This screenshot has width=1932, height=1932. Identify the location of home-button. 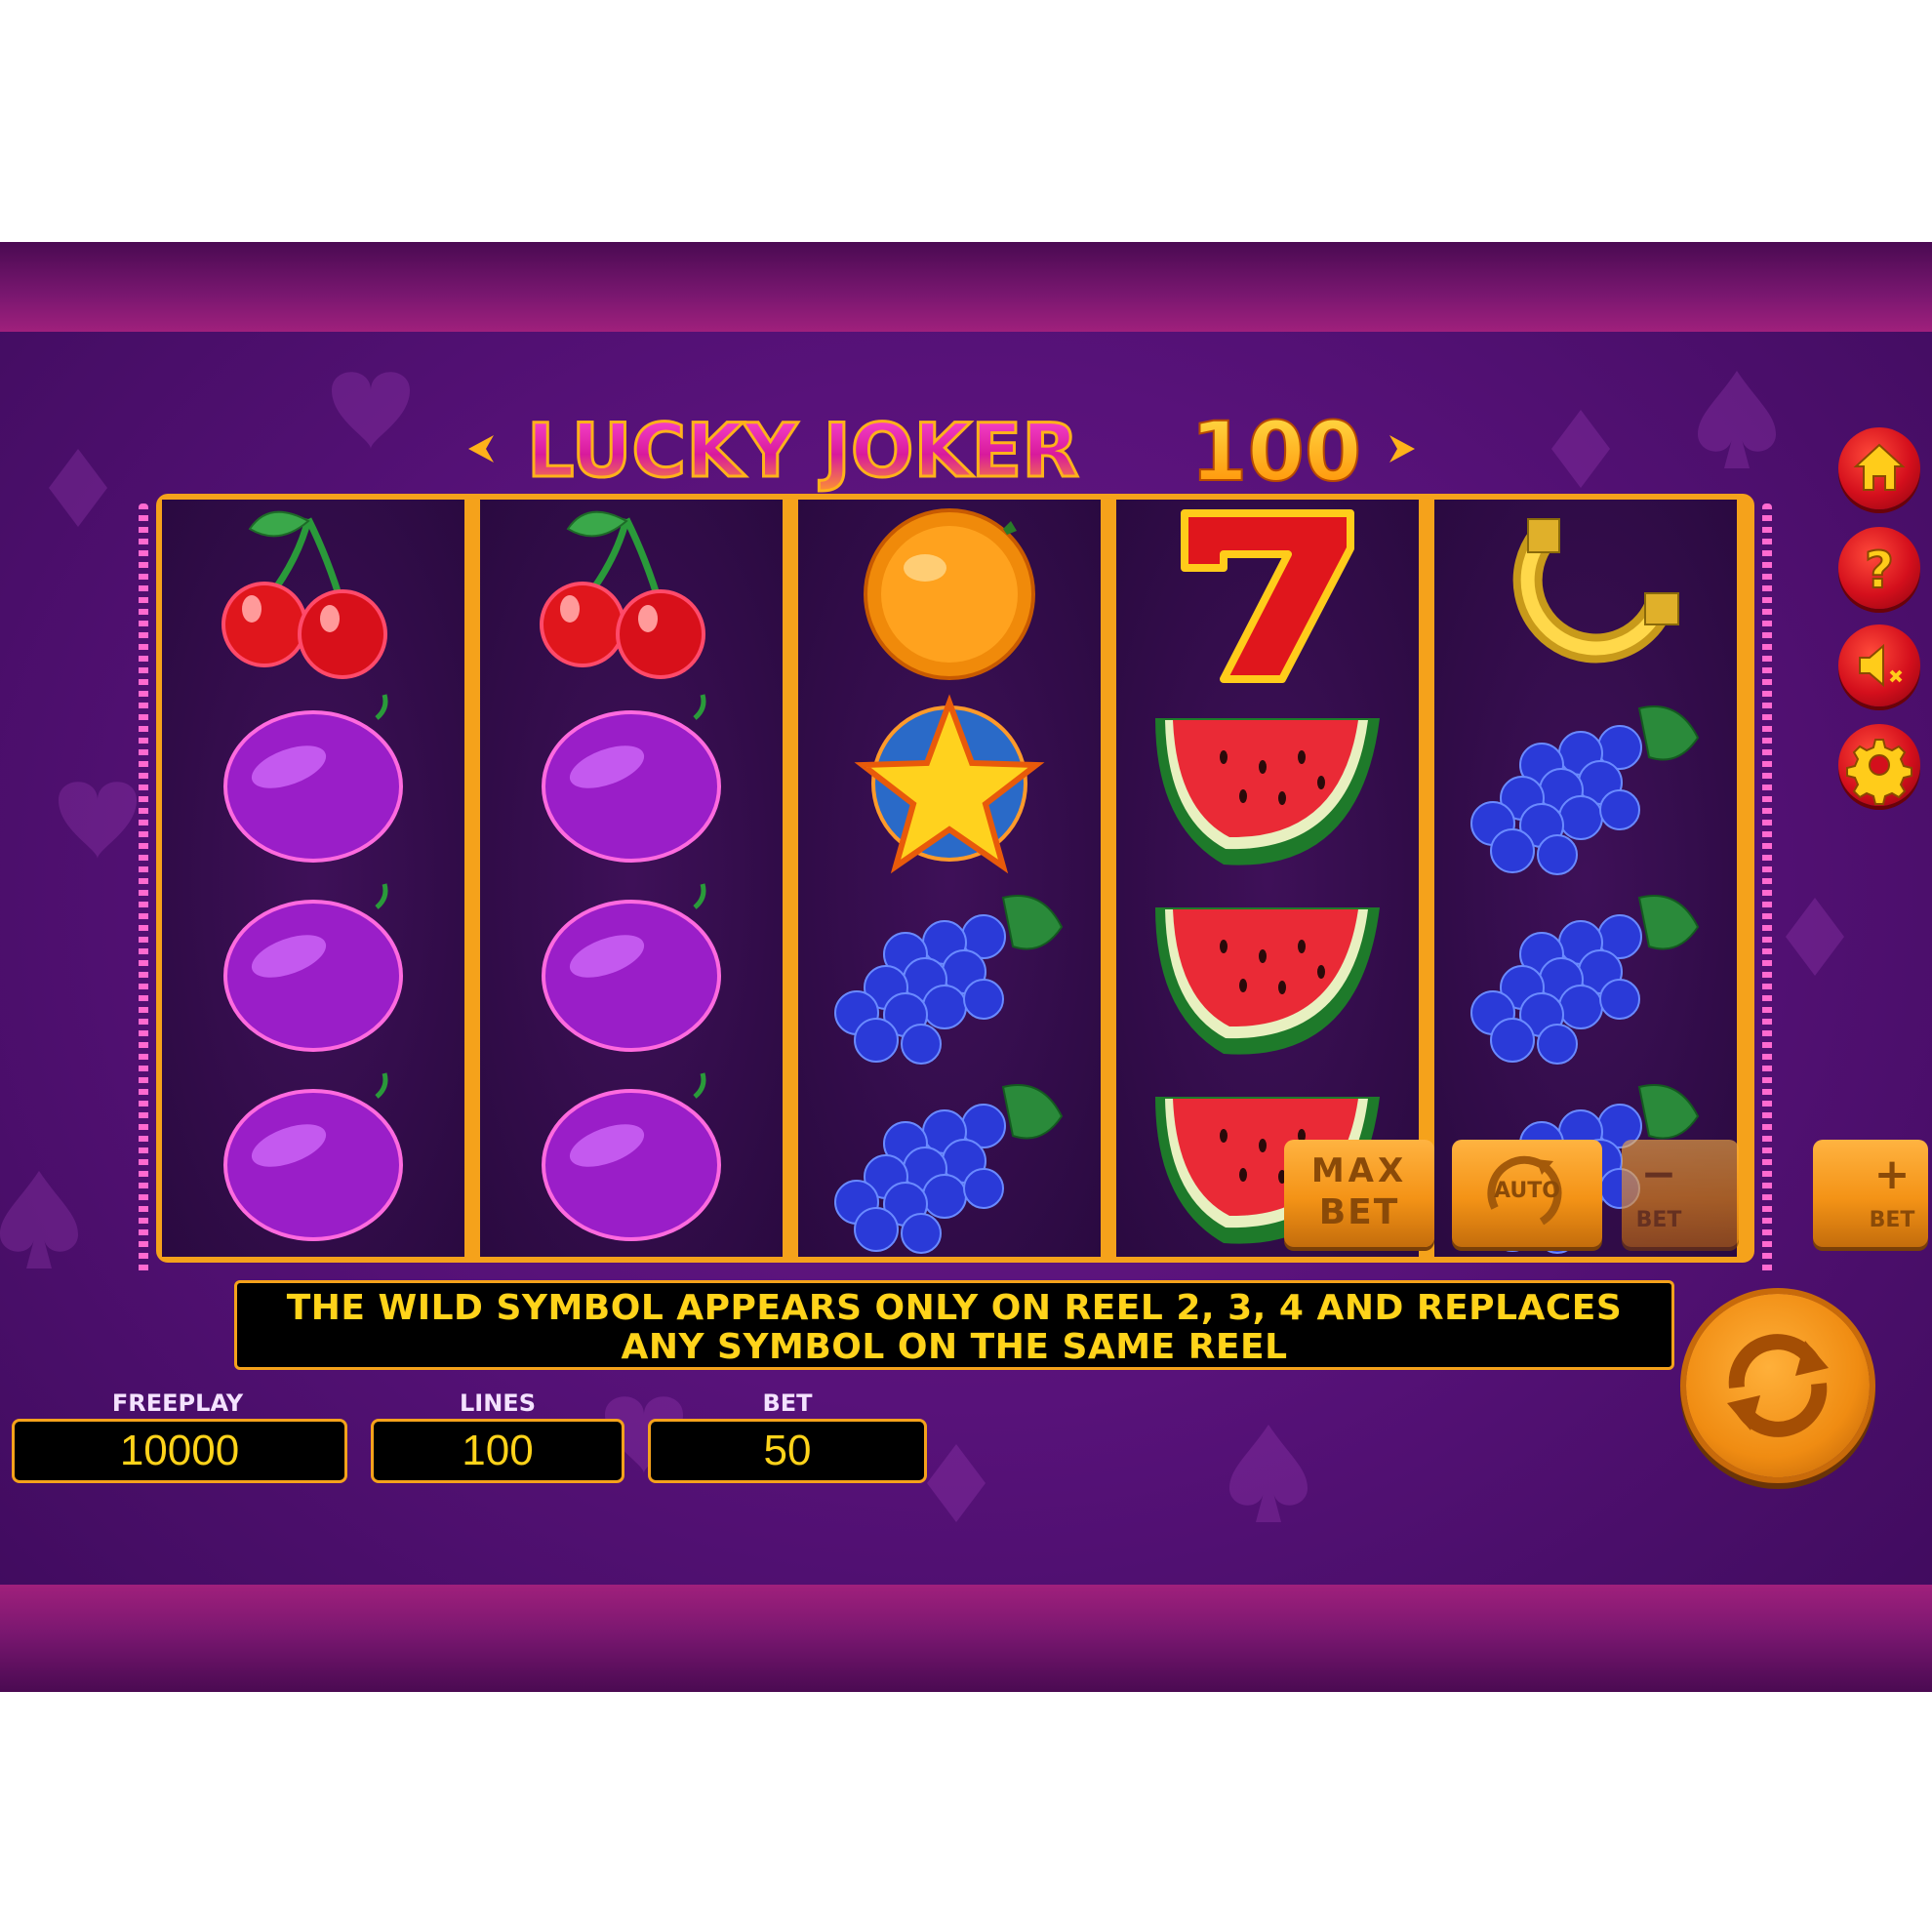
(1879, 468).